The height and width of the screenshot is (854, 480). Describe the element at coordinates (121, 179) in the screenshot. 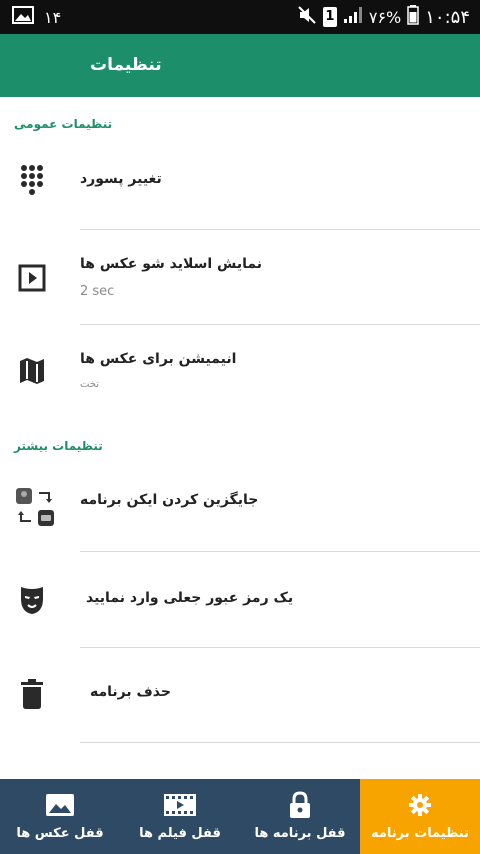

I see `settings-item-title: تغییر پسورد` at that location.